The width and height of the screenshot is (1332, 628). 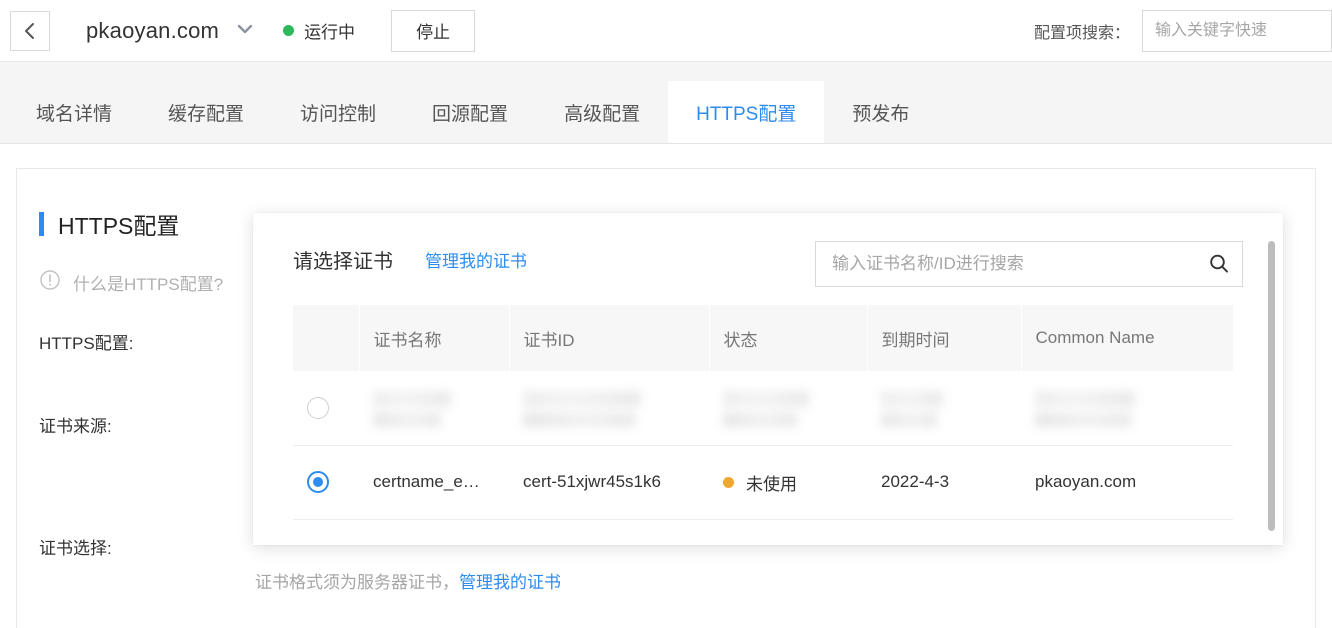 I want to click on col-header-status: 状态, so click(x=788, y=338).